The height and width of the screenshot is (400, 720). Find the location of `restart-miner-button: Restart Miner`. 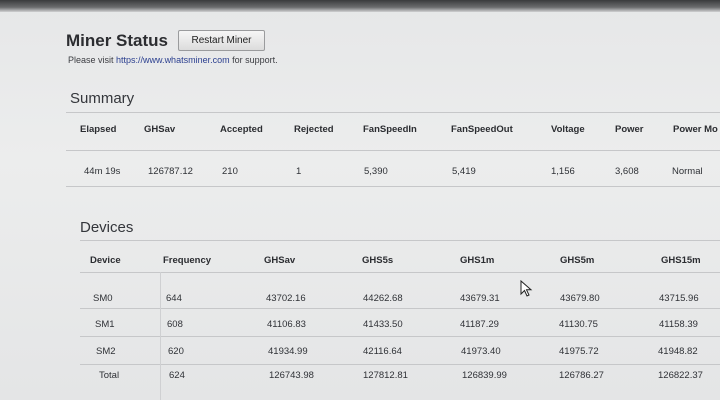

restart-miner-button: Restart Miner is located at coordinates (221, 40).